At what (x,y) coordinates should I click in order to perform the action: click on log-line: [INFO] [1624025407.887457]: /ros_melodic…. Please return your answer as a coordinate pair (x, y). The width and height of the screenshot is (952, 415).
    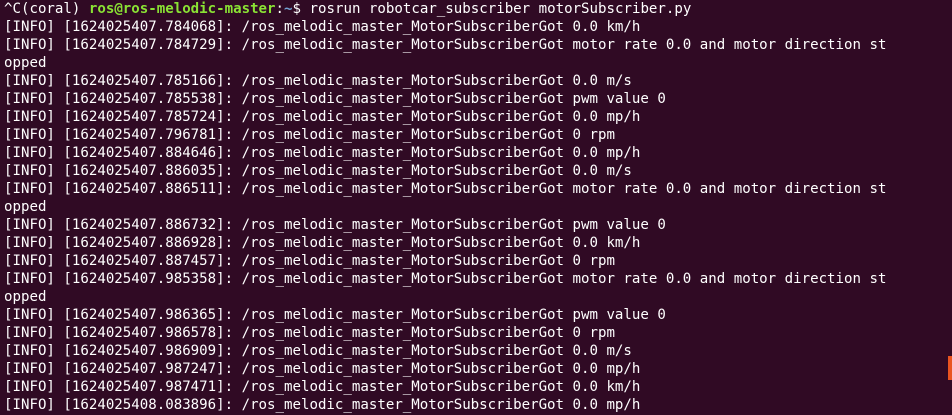
    Looking at the image, I should click on (309, 261).